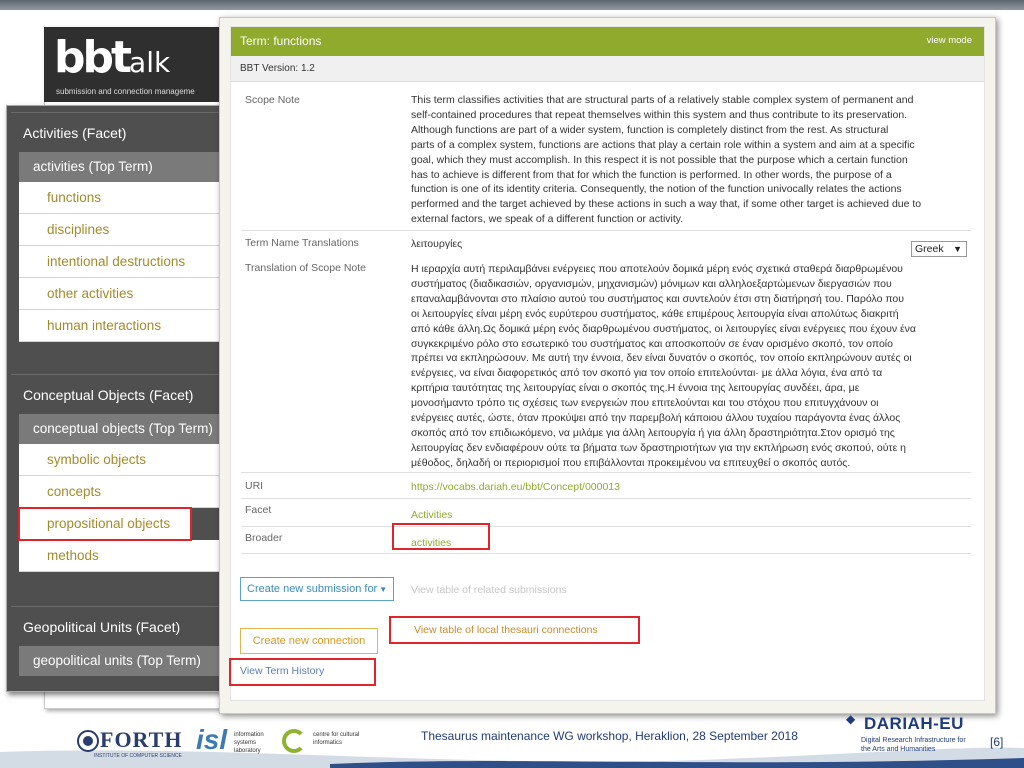 The image size is (1024, 768). What do you see at coordinates (383, 589) in the screenshot?
I see `caret-down-icon: ▼` at bounding box center [383, 589].